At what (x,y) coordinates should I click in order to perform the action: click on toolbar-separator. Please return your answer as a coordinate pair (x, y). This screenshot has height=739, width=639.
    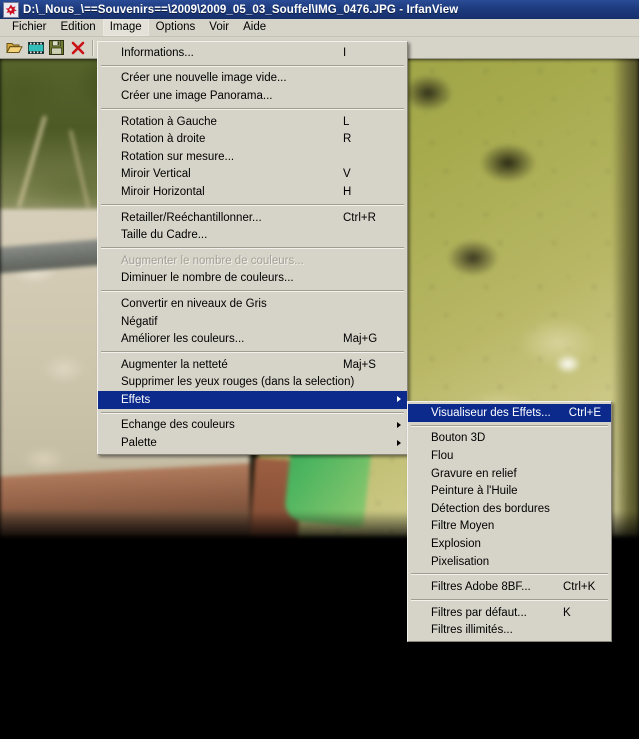
    Looking at the image, I should click on (93, 47).